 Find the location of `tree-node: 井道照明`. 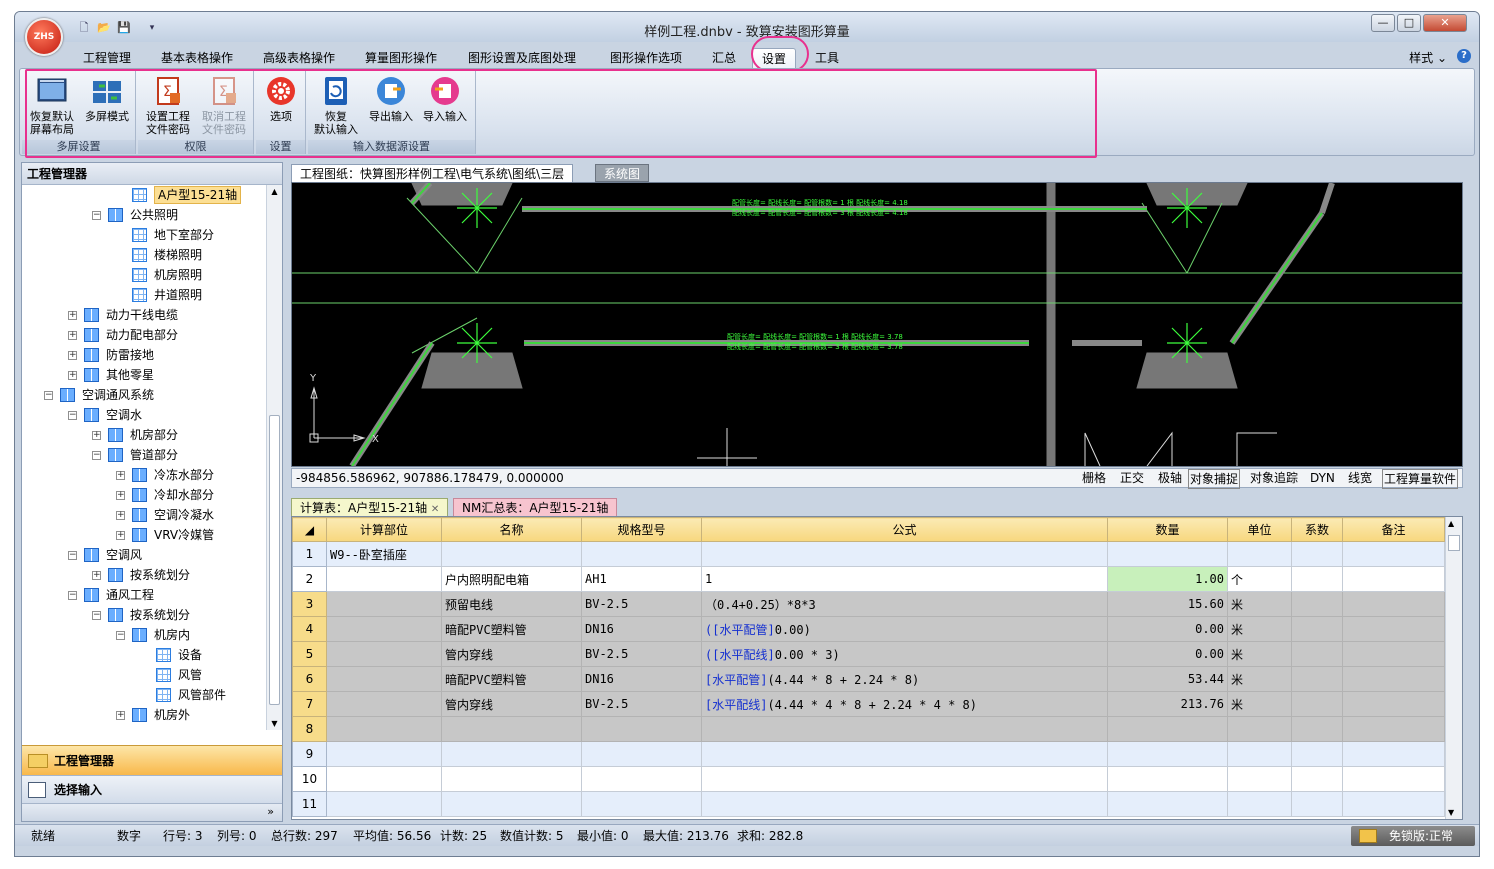

tree-node: 井道照明 is located at coordinates (144, 295).